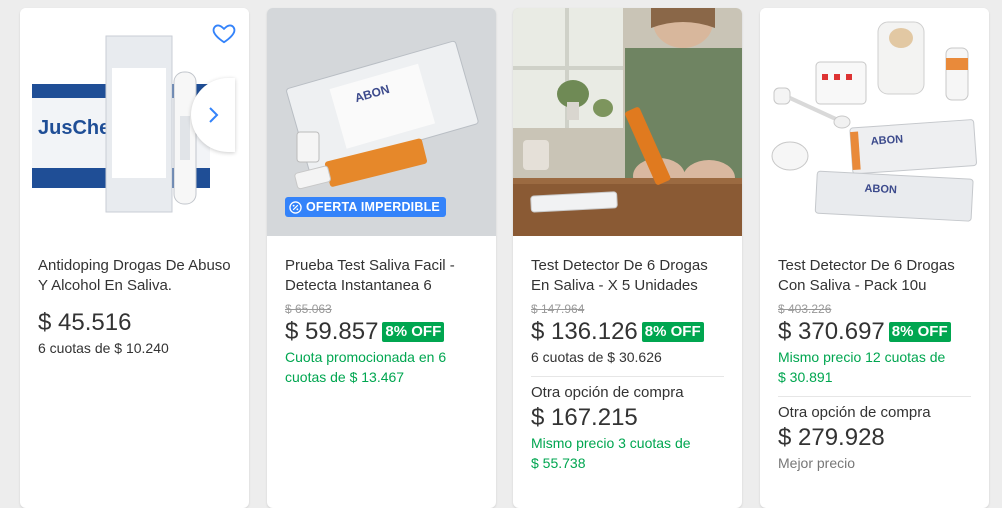  I want to click on chevron-right-icon, so click(214, 115).